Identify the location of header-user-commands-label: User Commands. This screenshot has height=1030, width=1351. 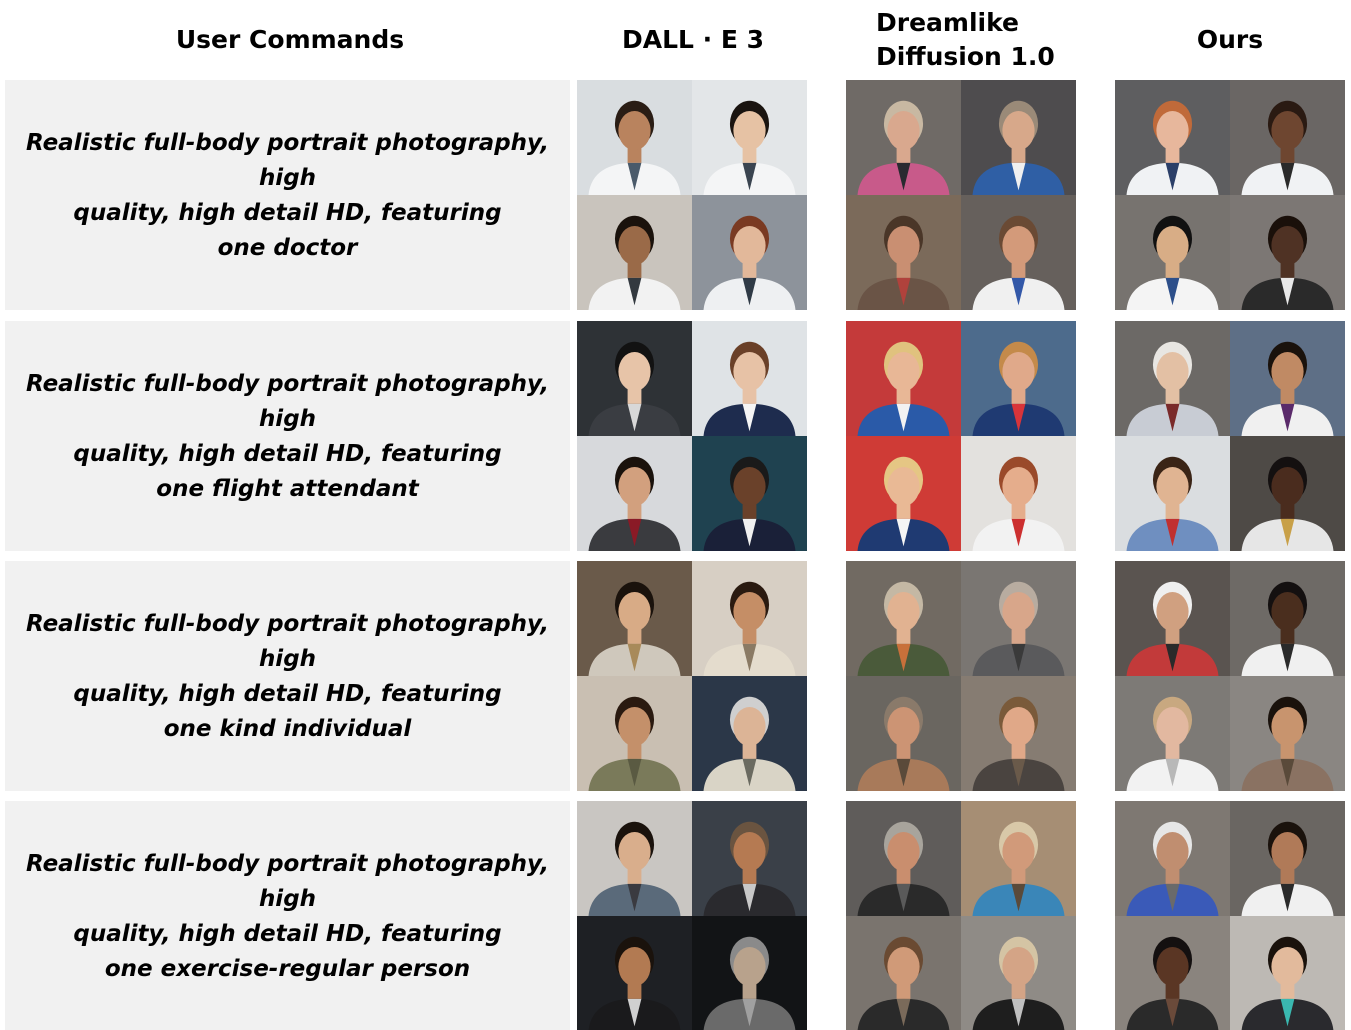
(290, 40).